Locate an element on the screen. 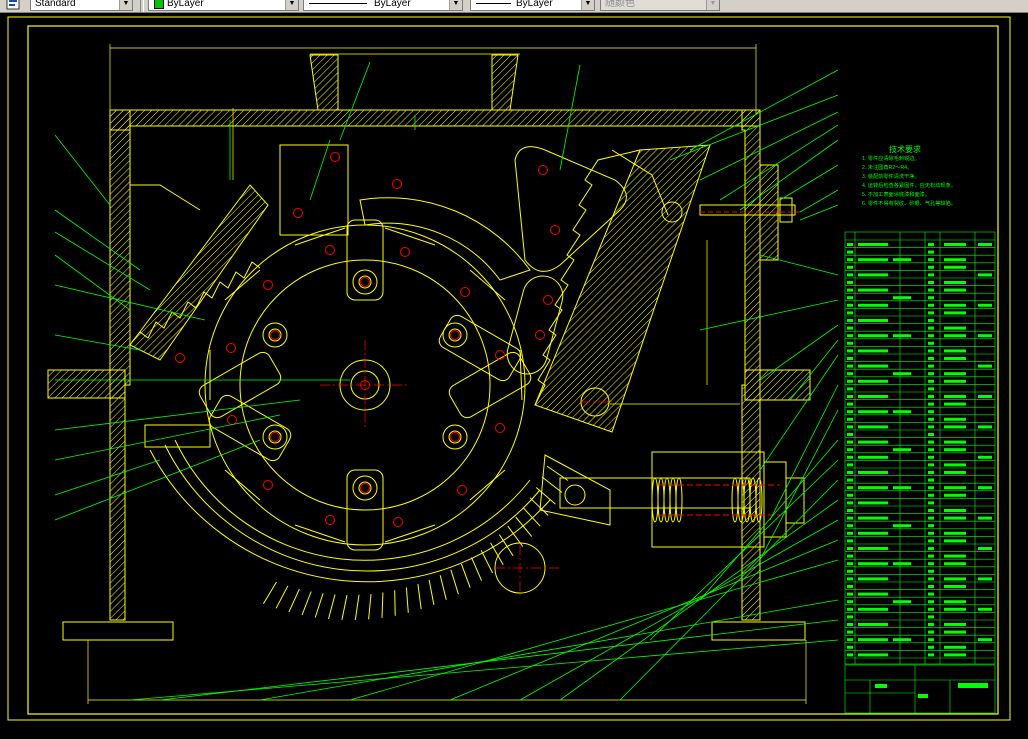 This screenshot has height=739, width=1028. text-style-dropdown: Standard ▼ is located at coordinates (81, 5).